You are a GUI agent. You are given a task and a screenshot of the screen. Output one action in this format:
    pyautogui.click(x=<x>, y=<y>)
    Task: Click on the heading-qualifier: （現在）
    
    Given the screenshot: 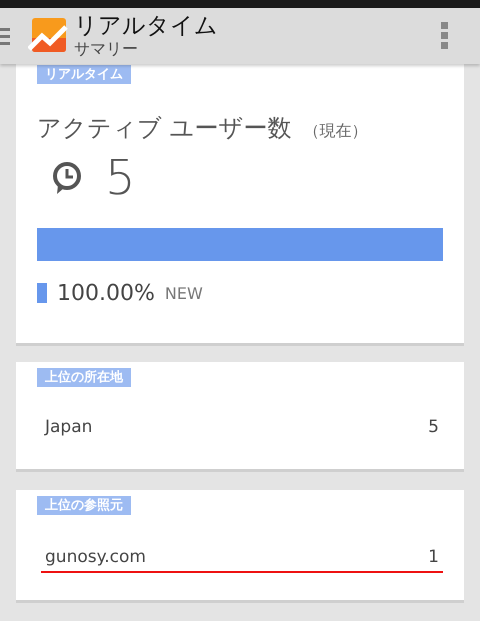 What is the action you would take?
    pyautogui.click(x=336, y=131)
    